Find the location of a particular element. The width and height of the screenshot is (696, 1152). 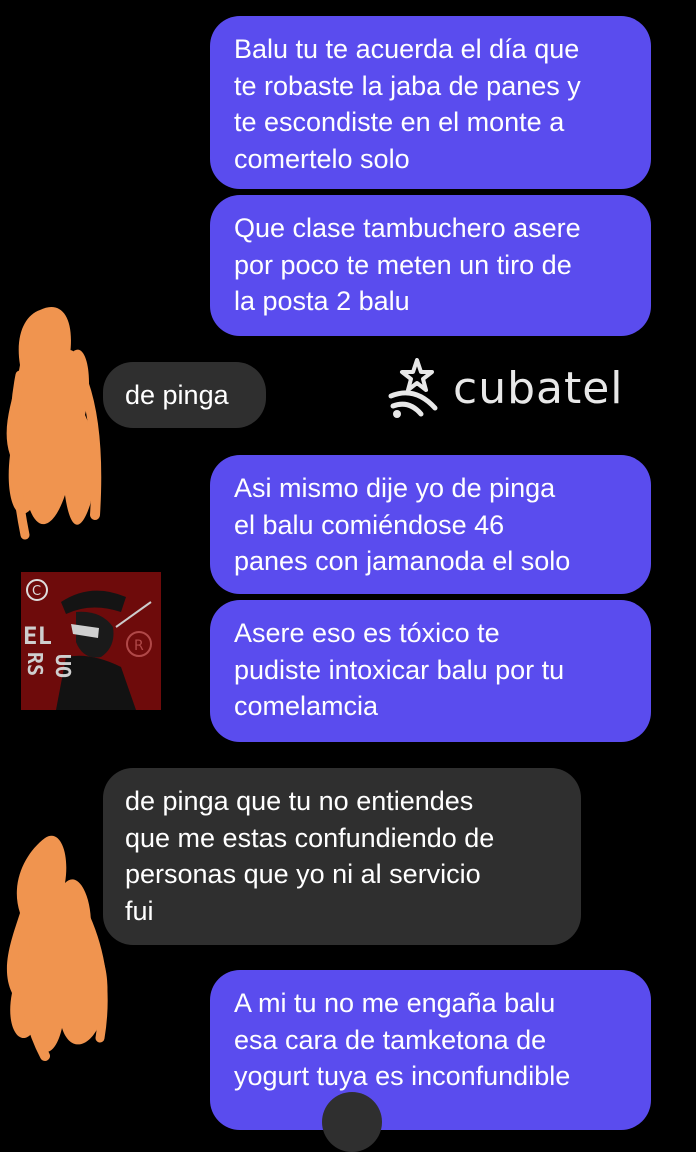

message-bubble-received: de pinga is located at coordinates (184, 395).